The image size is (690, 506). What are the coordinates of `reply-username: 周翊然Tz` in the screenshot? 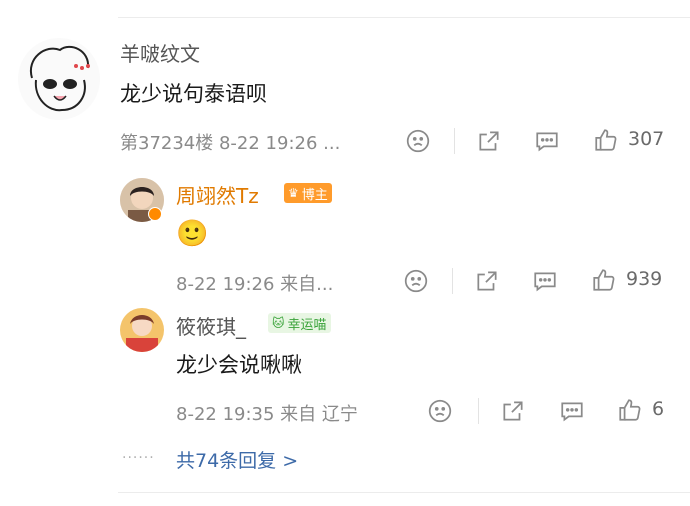 It's located at (217, 194).